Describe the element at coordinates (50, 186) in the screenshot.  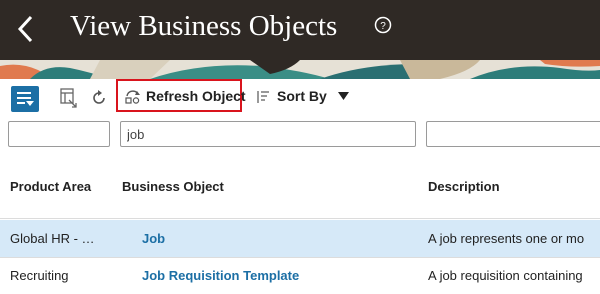
I see `column-header-product-area: Product Area` at that location.